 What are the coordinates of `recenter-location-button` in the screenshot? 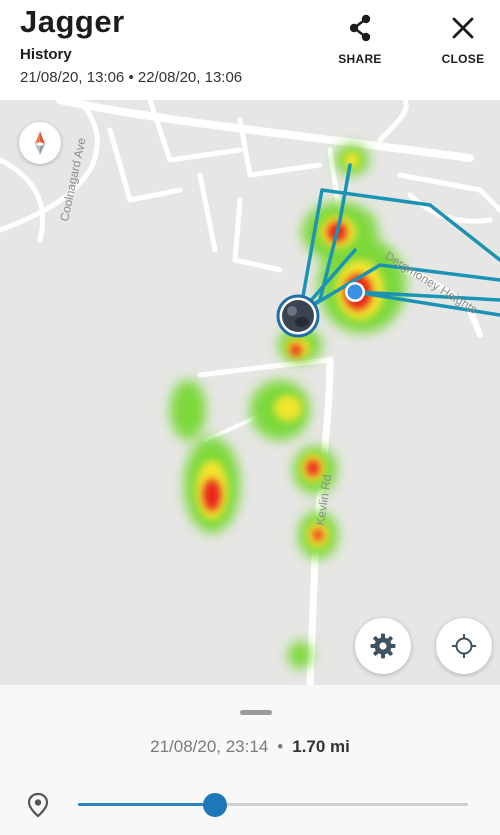 It's located at (464, 646).